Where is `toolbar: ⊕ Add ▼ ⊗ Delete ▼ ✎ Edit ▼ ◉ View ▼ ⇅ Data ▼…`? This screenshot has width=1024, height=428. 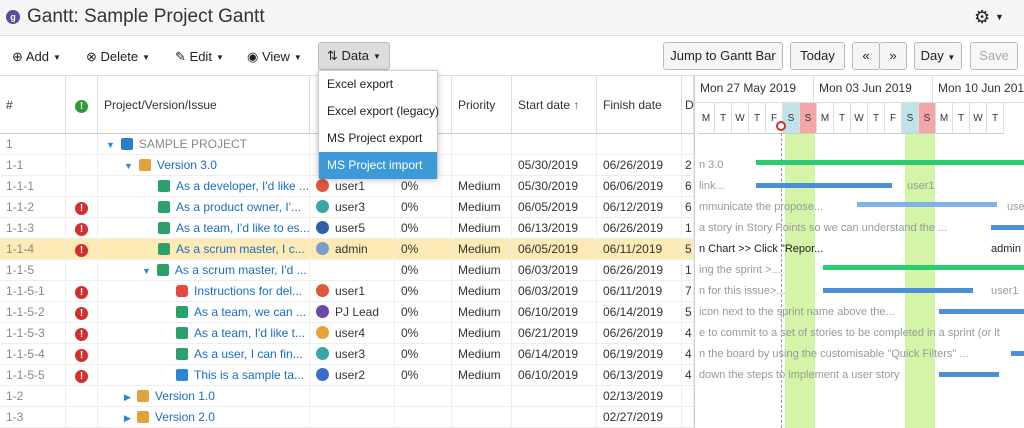
toolbar: ⊕ Add ▼ ⊗ Delete ▼ ✎ Edit ▼ ◉ View ▼ ⇅ Data ▼… is located at coordinates (512, 56).